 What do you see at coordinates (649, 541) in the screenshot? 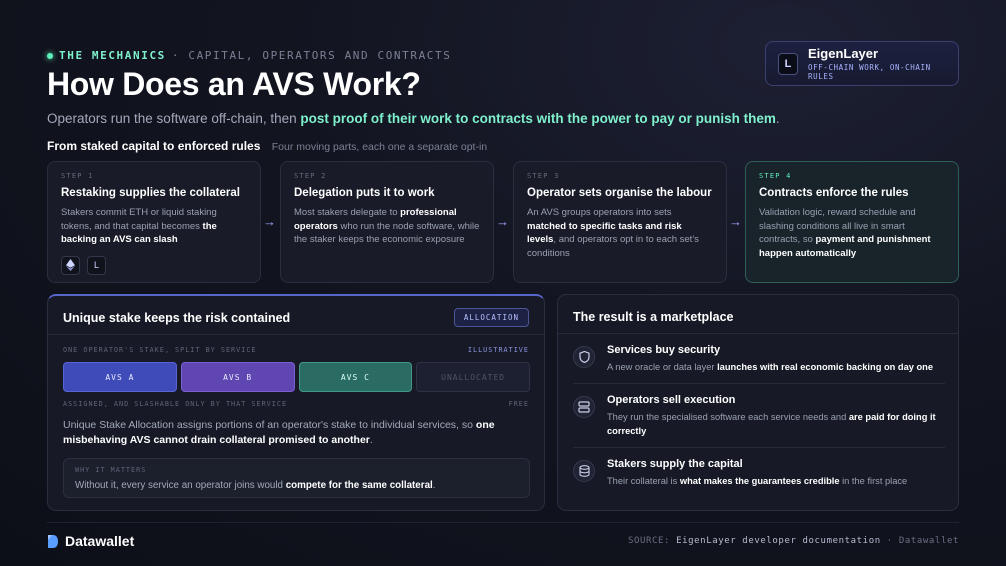
I see `source-label: SOURCE:` at bounding box center [649, 541].